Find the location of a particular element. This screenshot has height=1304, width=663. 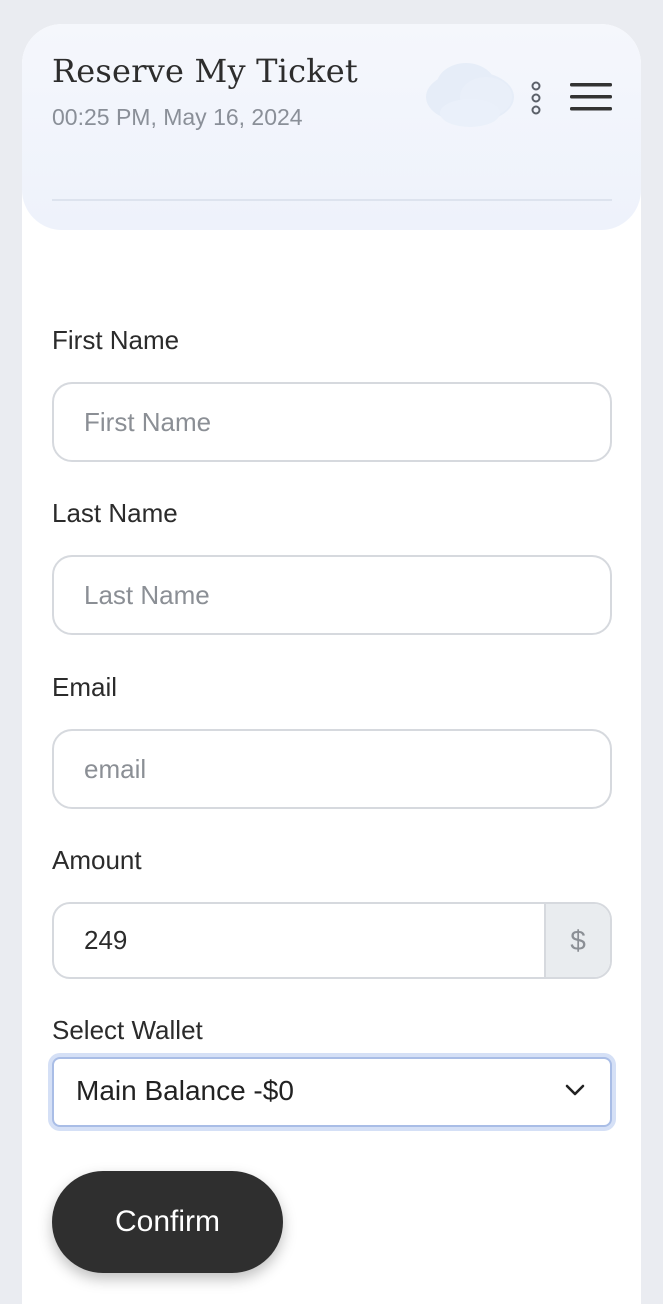

last-name-field-wrapper is located at coordinates (332, 595).